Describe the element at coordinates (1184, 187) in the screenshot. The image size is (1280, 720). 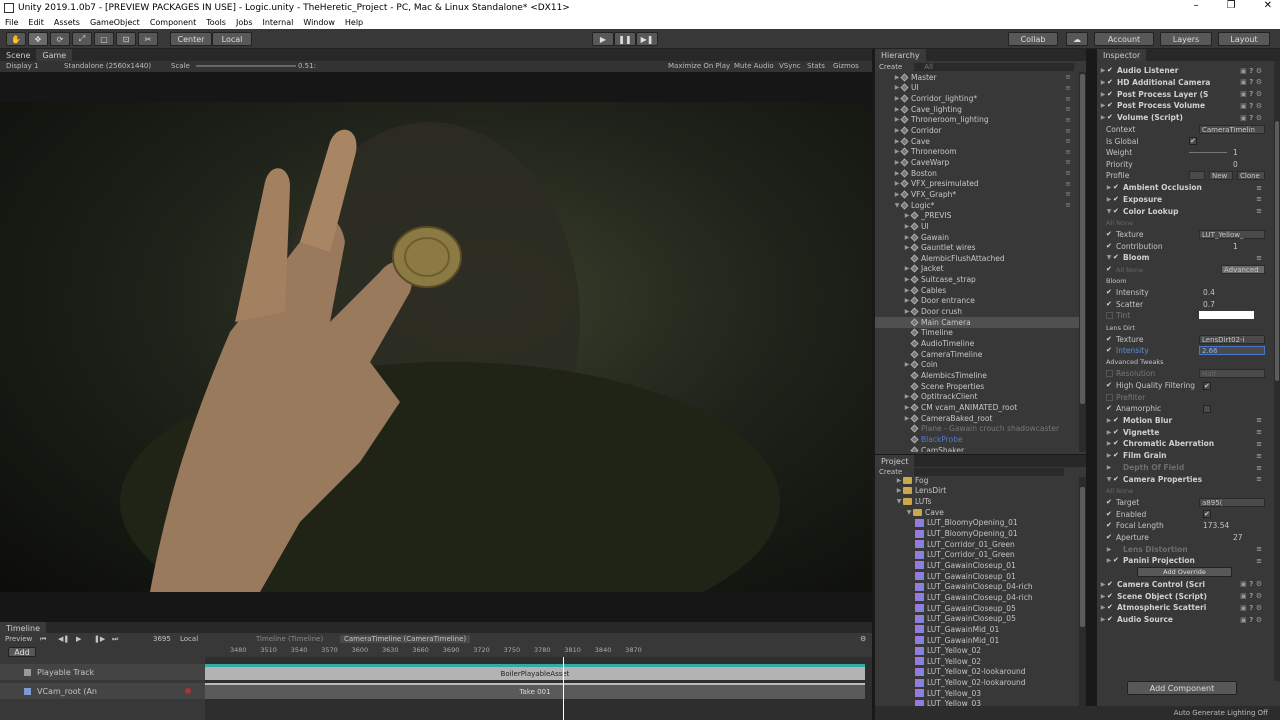
I see `volume-override-header: ▶ ✔ Ambient Occlusion ≡` at that location.